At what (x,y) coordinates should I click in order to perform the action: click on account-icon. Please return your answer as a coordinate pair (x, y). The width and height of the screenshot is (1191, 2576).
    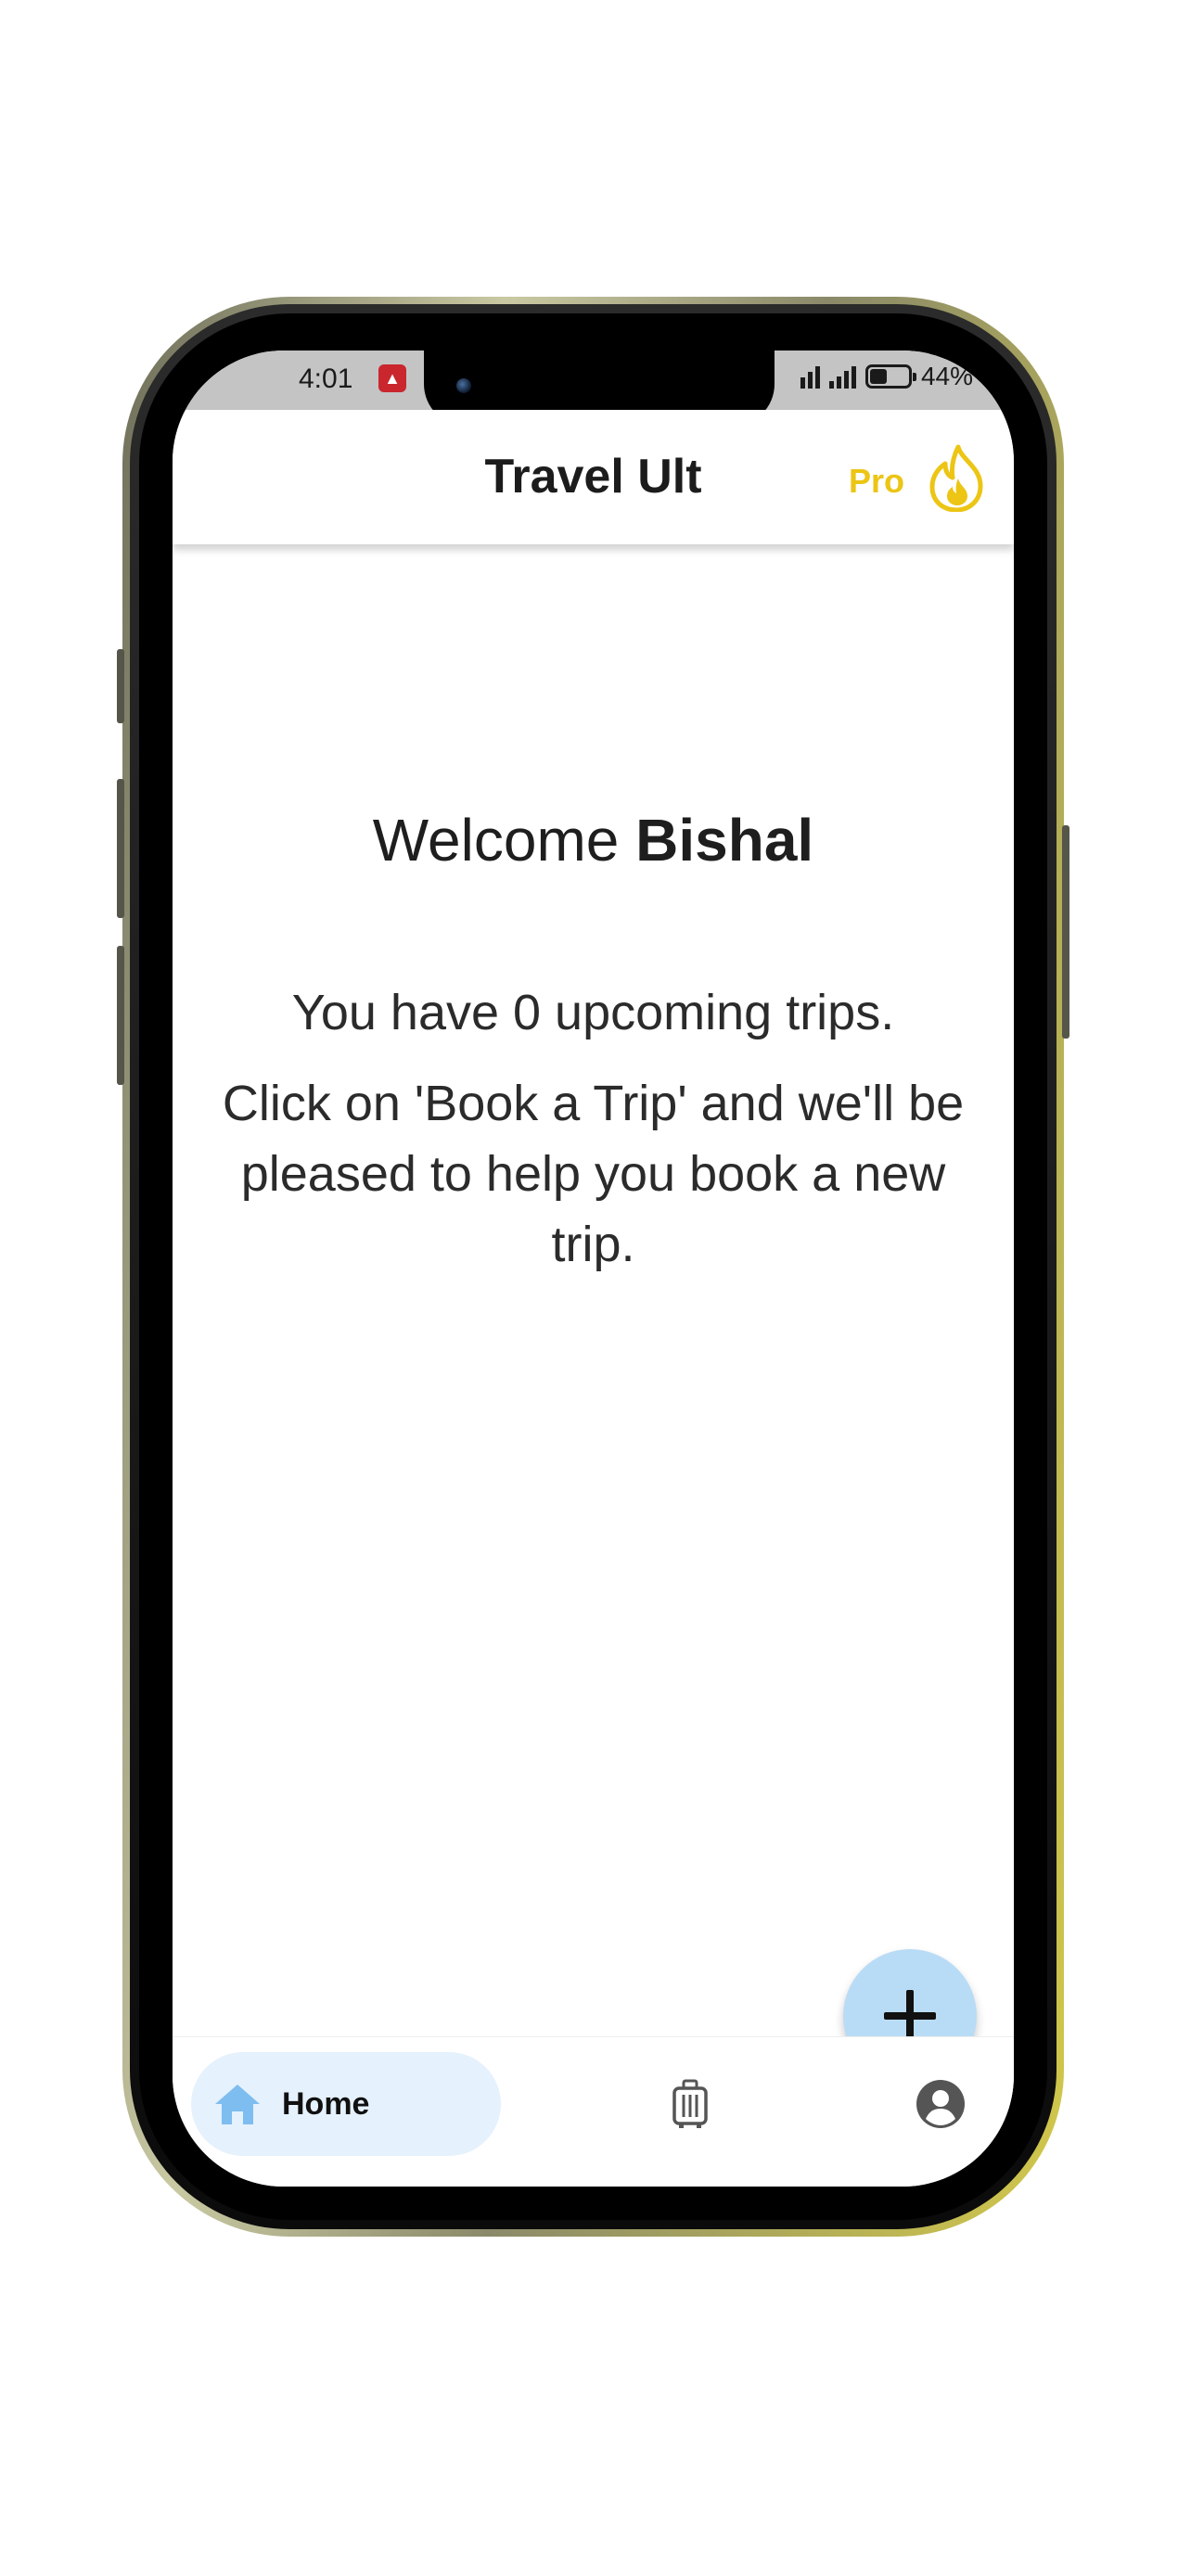
    Looking at the image, I should click on (940, 2104).